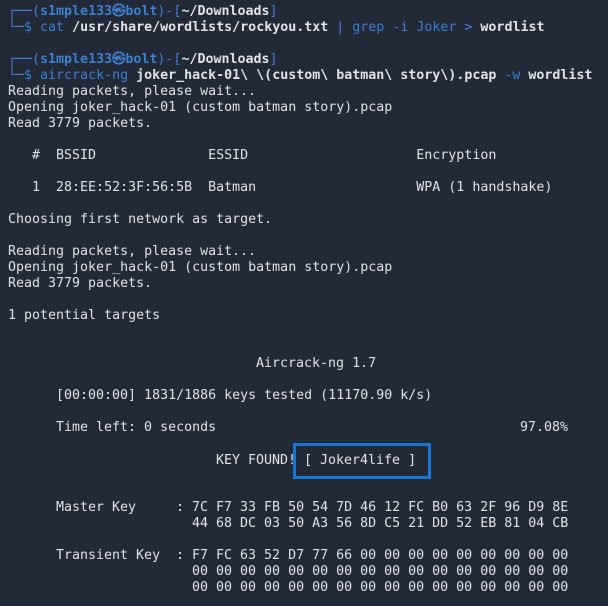 The width and height of the screenshot is (608, 606). What do you see at coordinates (120, 507) in the screenshot?
I see `master-key-label: Master Key :` at bounding box center [120, 507].